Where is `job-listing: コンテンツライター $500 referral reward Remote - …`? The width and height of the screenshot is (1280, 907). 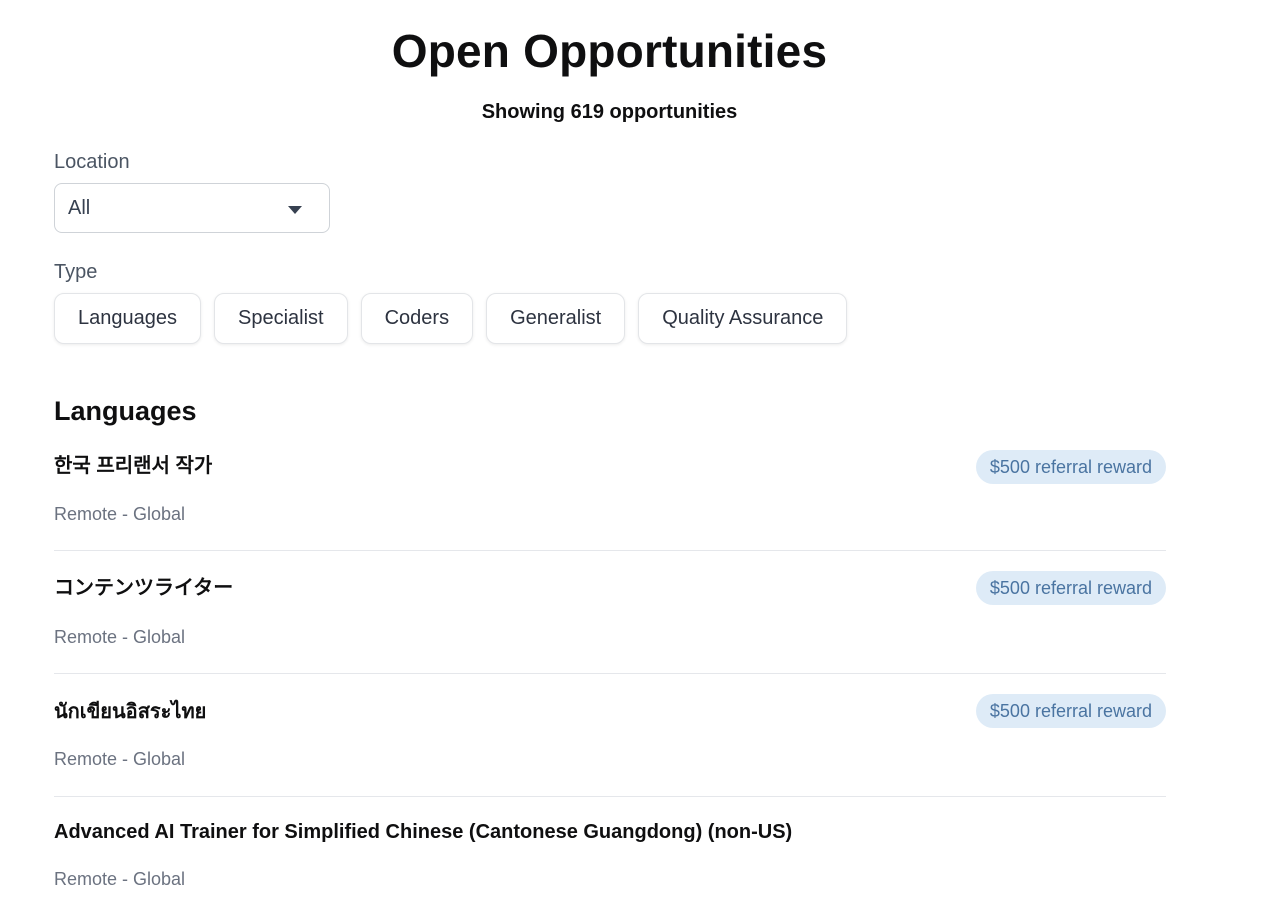 job-listing: コンテンツライター $500 referral reward Remote - … is located at coordinates (610, 612).